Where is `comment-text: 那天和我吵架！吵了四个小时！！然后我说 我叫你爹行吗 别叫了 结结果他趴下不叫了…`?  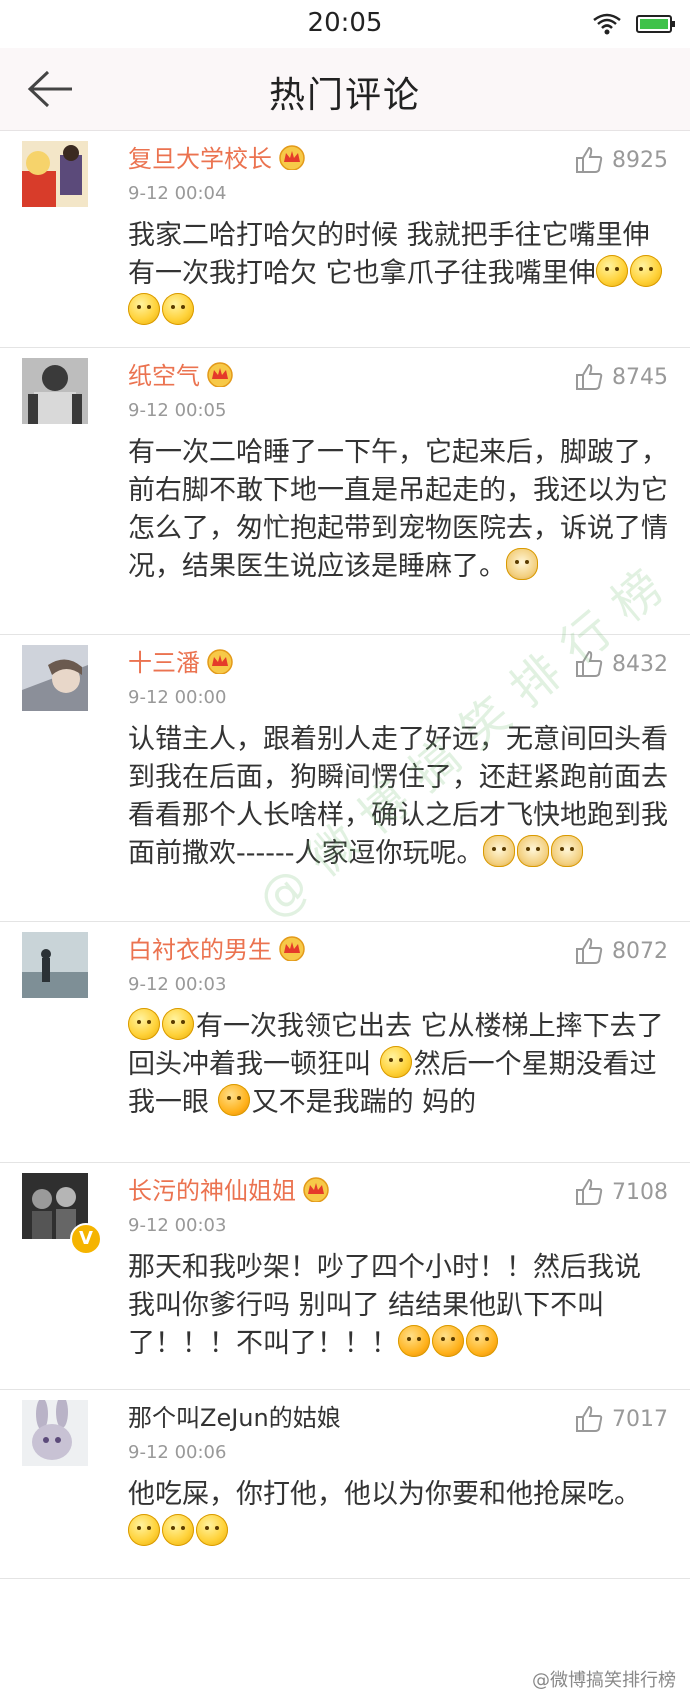 comment-text: 那天和我吵架！吵了四个小时！！然后我说 我叫你爹行吗 别叫了 结结果他趴下不叫了… is located at coordinates (398, 1306).